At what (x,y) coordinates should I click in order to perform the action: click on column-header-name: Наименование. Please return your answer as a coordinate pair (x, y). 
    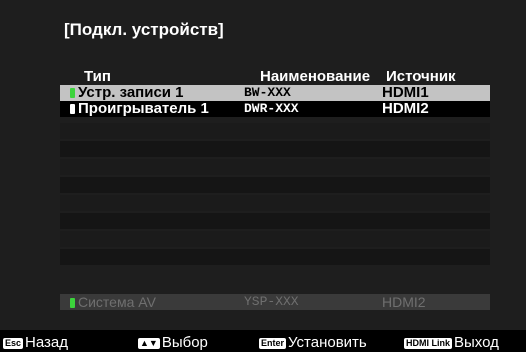
    Looking at the image, I should click on (315, 76).